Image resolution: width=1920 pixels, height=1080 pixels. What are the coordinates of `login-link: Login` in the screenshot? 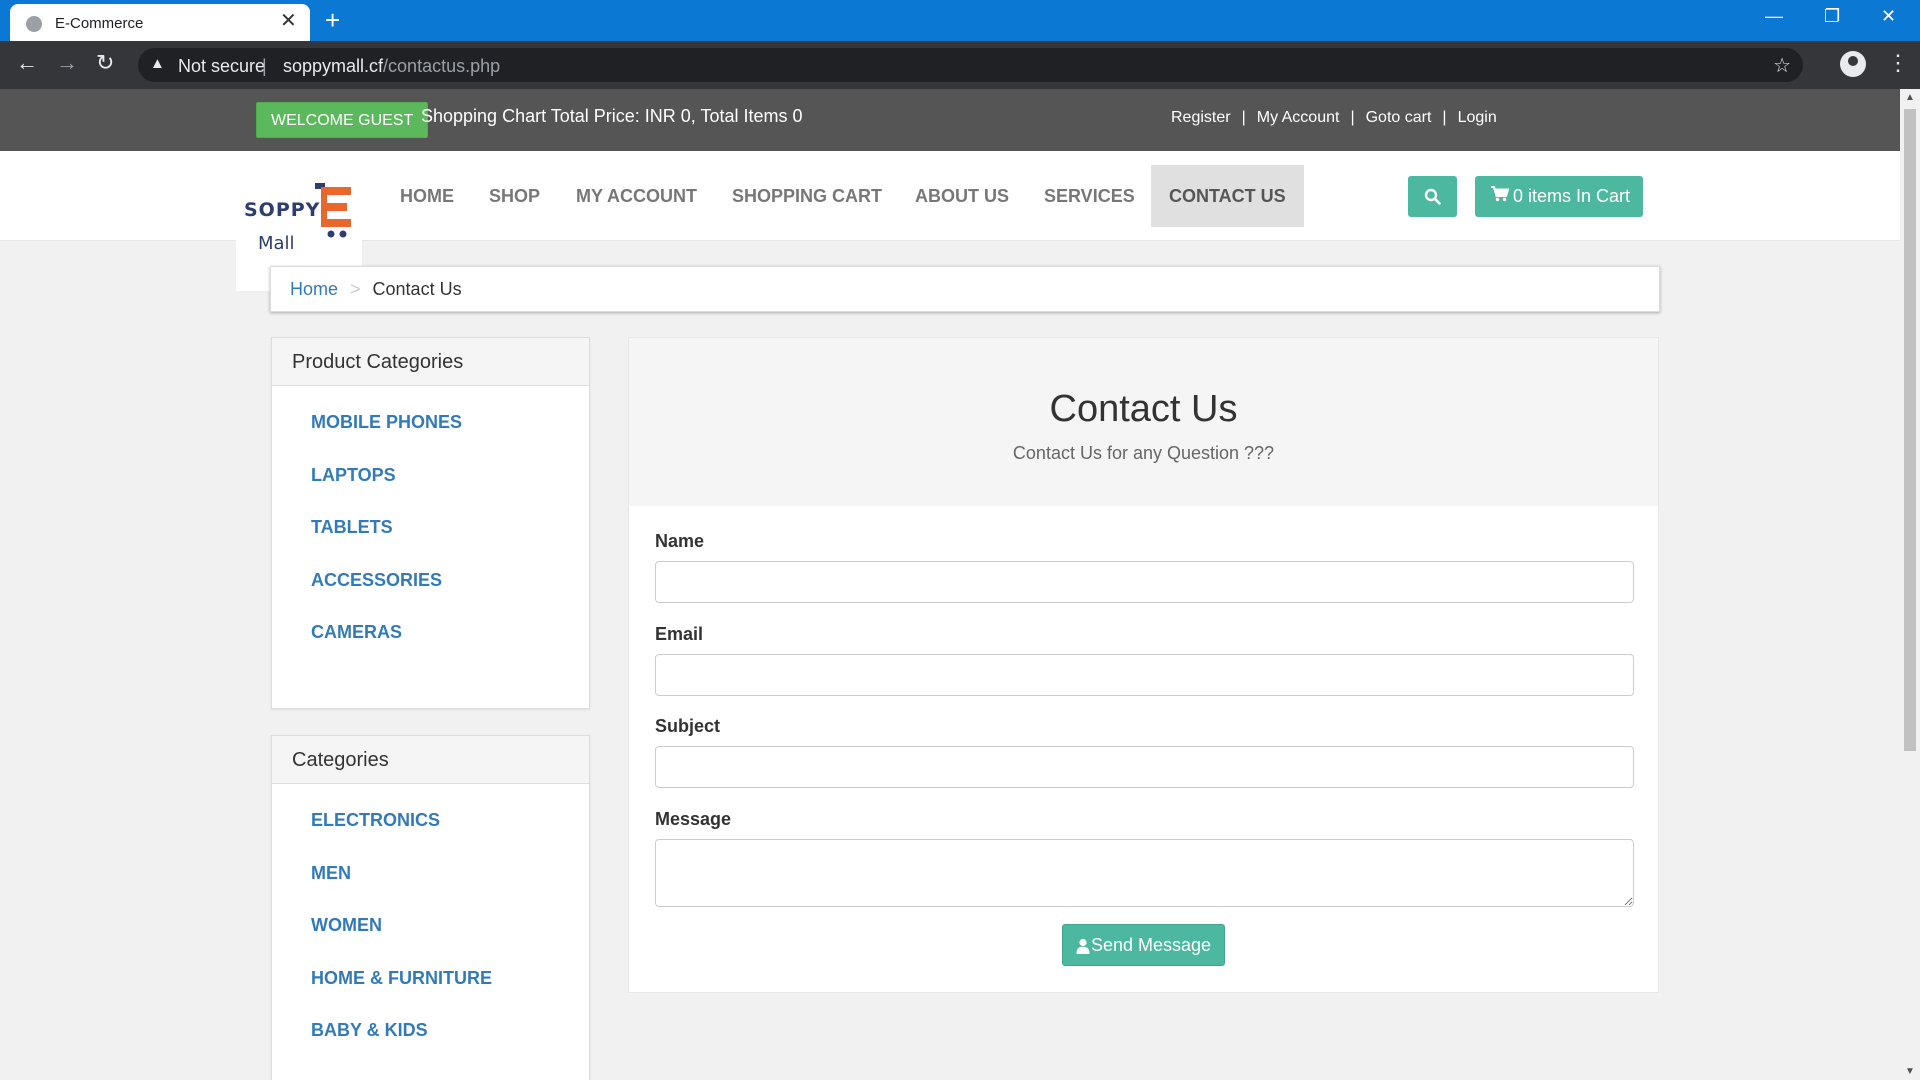 It's located at (1477, 117).